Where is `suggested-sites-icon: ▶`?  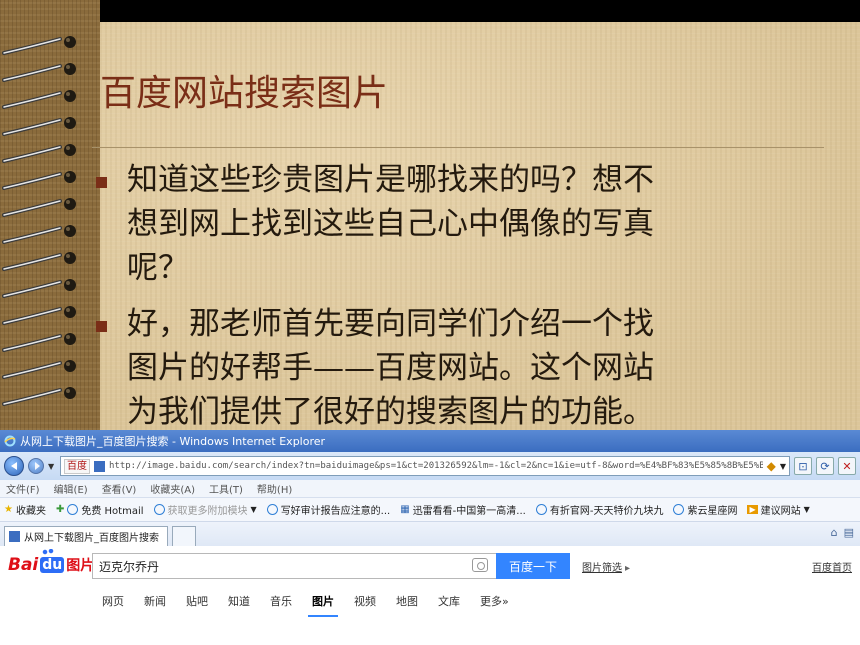
suggested-sites-icon: ▶ is located at coordinates (752, 509).